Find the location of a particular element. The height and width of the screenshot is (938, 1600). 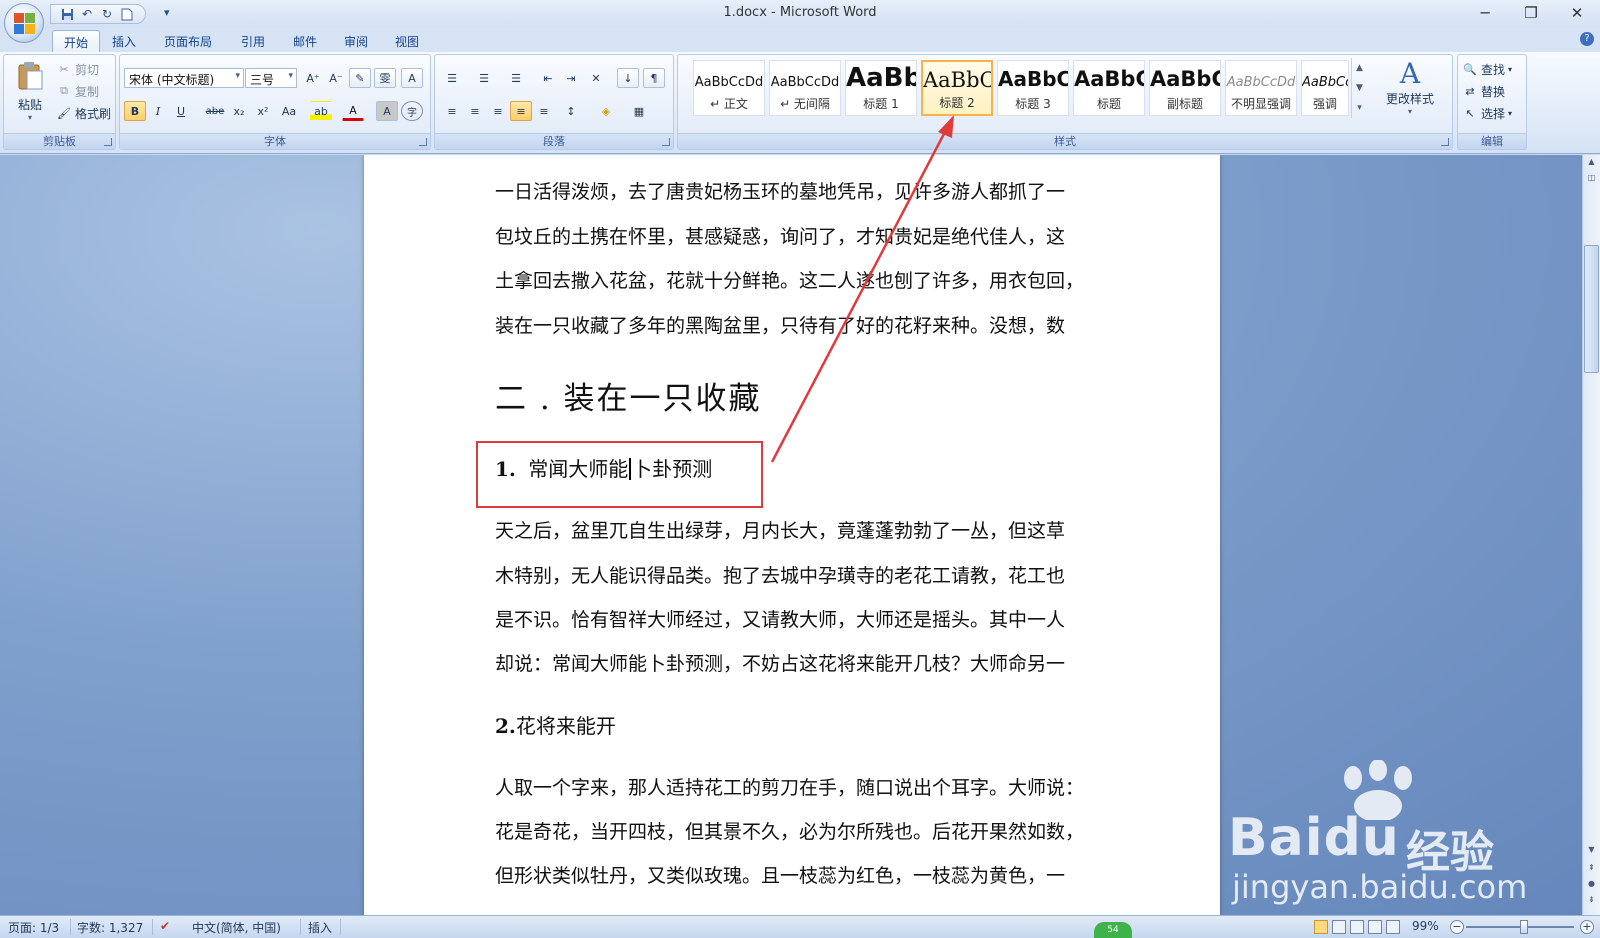

font-size-combo: 三号 is located at coordinates (271, 78).